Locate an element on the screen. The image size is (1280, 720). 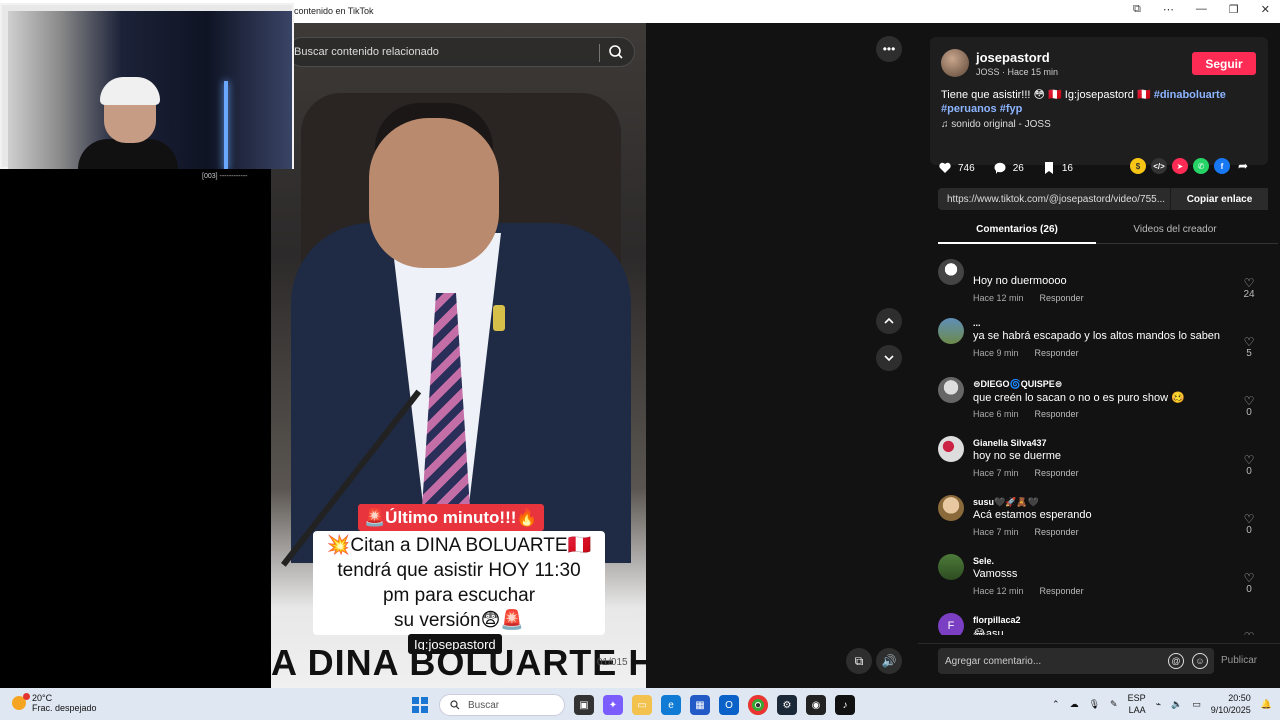
taskbar-search: Buscar is located at coordinates (502, 705).